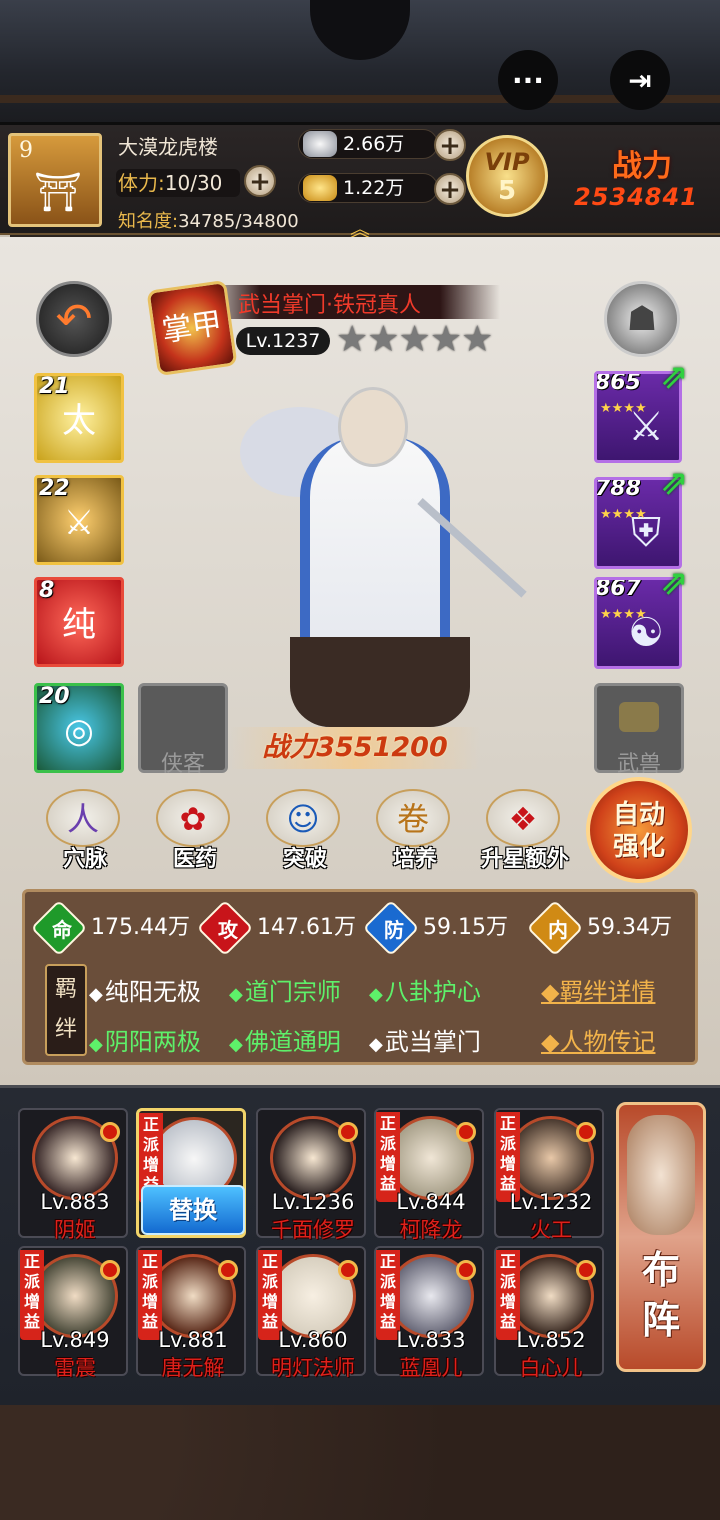  Describe the element at coordinates (360, 1462) in the screenshot. I see `footer-pattern` at that location.